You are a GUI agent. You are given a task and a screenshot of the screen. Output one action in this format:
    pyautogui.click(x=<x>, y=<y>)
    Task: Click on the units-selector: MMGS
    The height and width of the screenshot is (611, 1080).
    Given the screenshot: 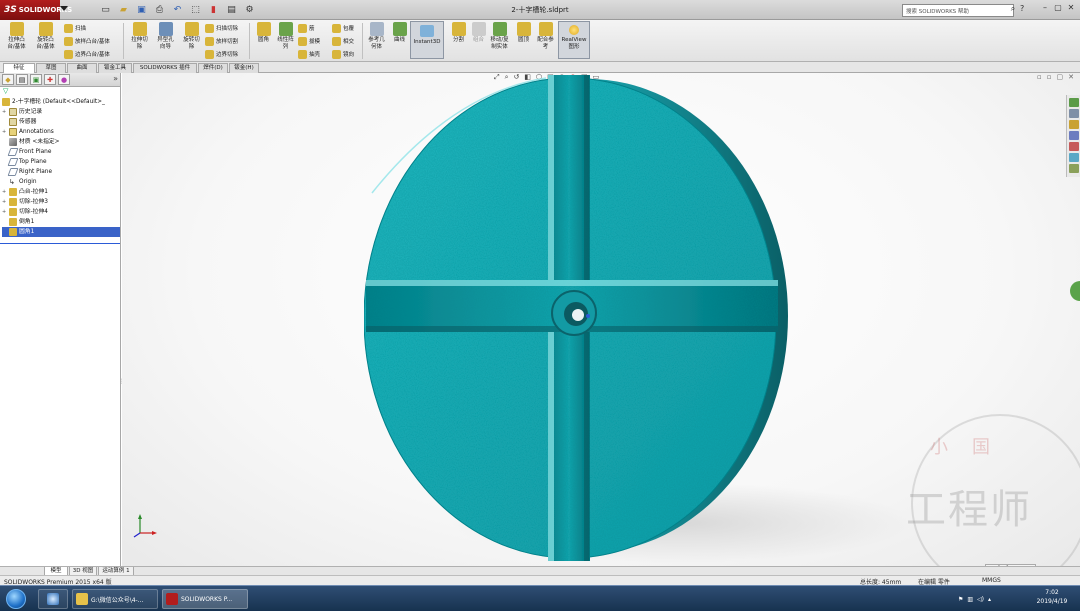 What is the action you would take?
    pyautogui.click(x=991, y=580)
    